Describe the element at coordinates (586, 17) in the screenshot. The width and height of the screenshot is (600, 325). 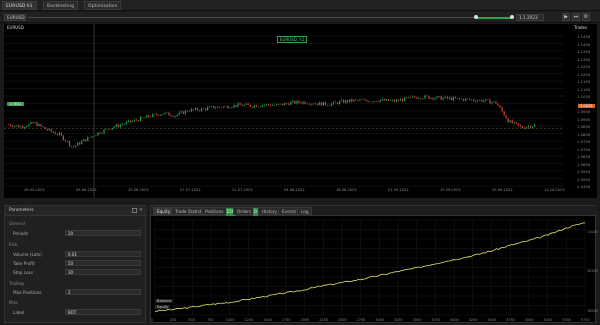
I see `settings-button: ⚙` at that location.